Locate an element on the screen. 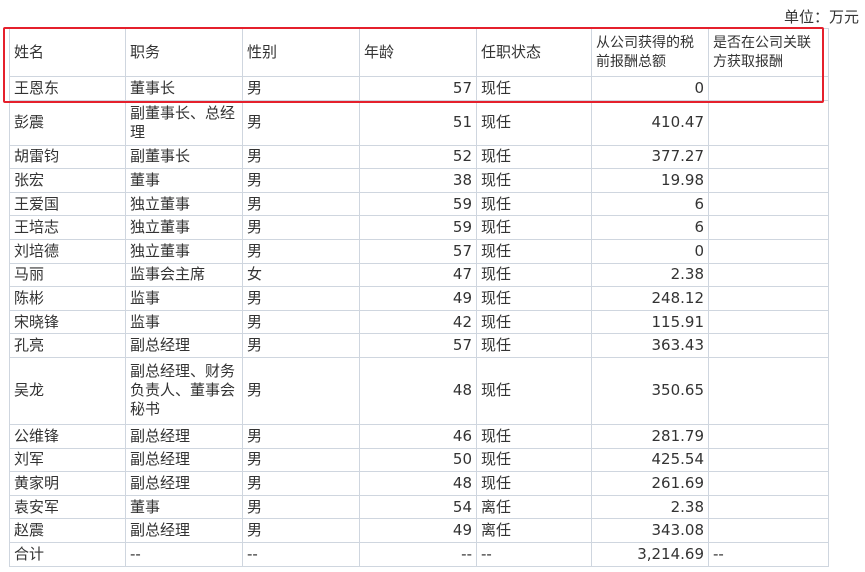 The image size is (865, 572). cell-pay: 350.65 is located at coordinates (650, 390).